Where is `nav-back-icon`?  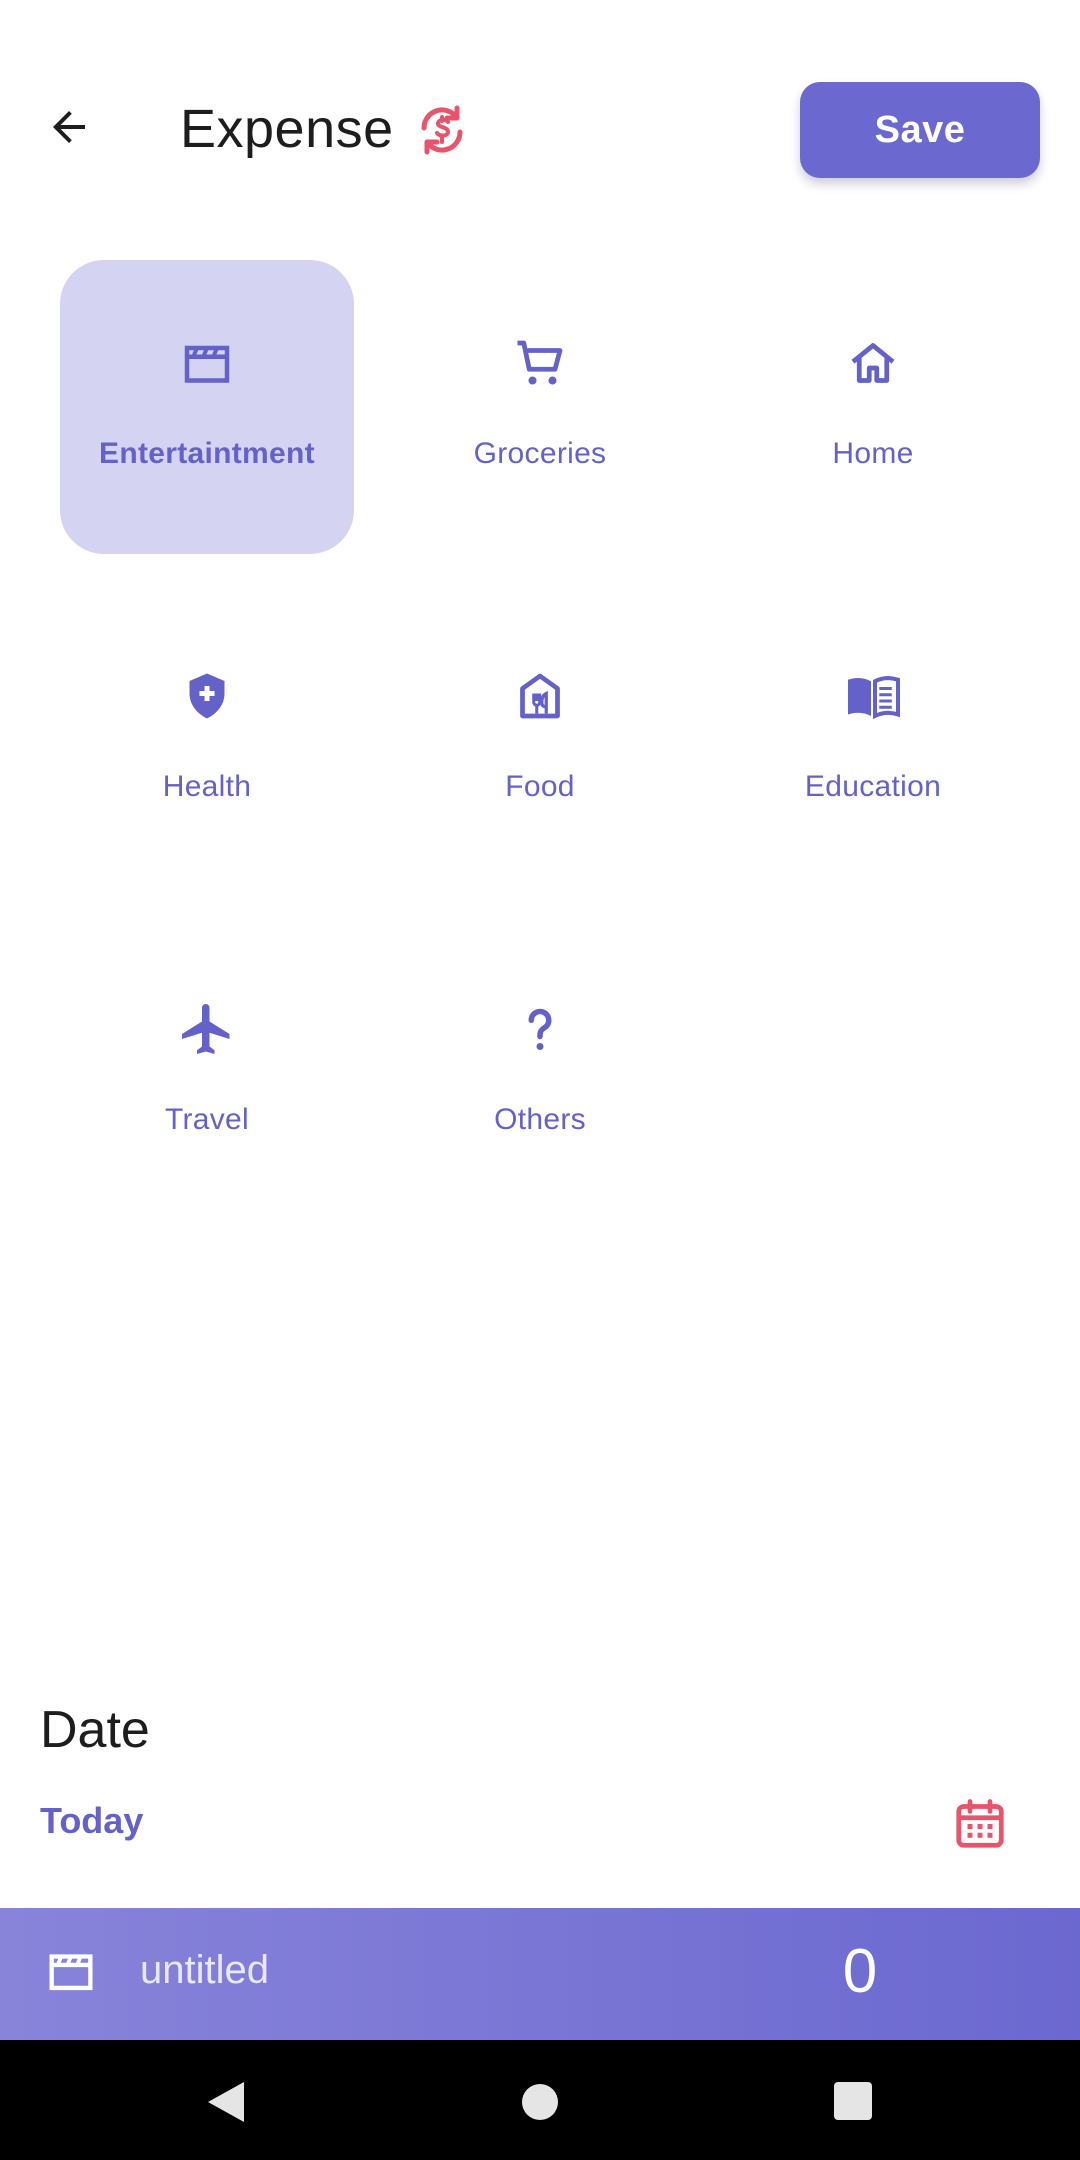
nav-back-icon is located at coordinates (227, 2102).